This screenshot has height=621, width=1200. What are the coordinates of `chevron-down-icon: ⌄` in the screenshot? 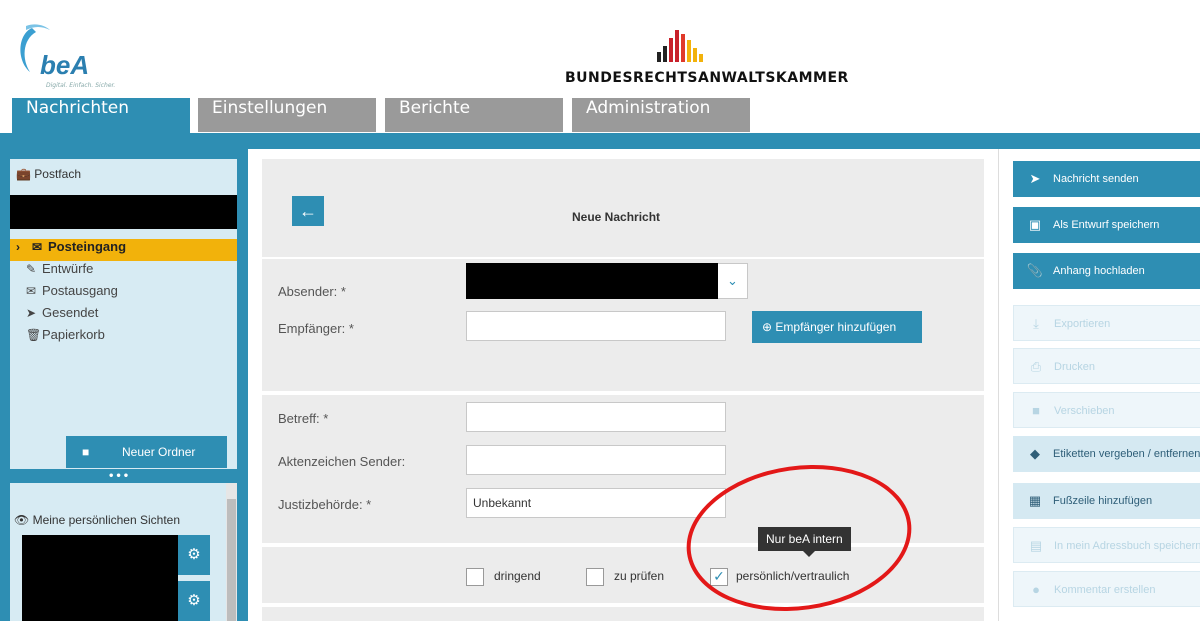 It's located at (733, 281).